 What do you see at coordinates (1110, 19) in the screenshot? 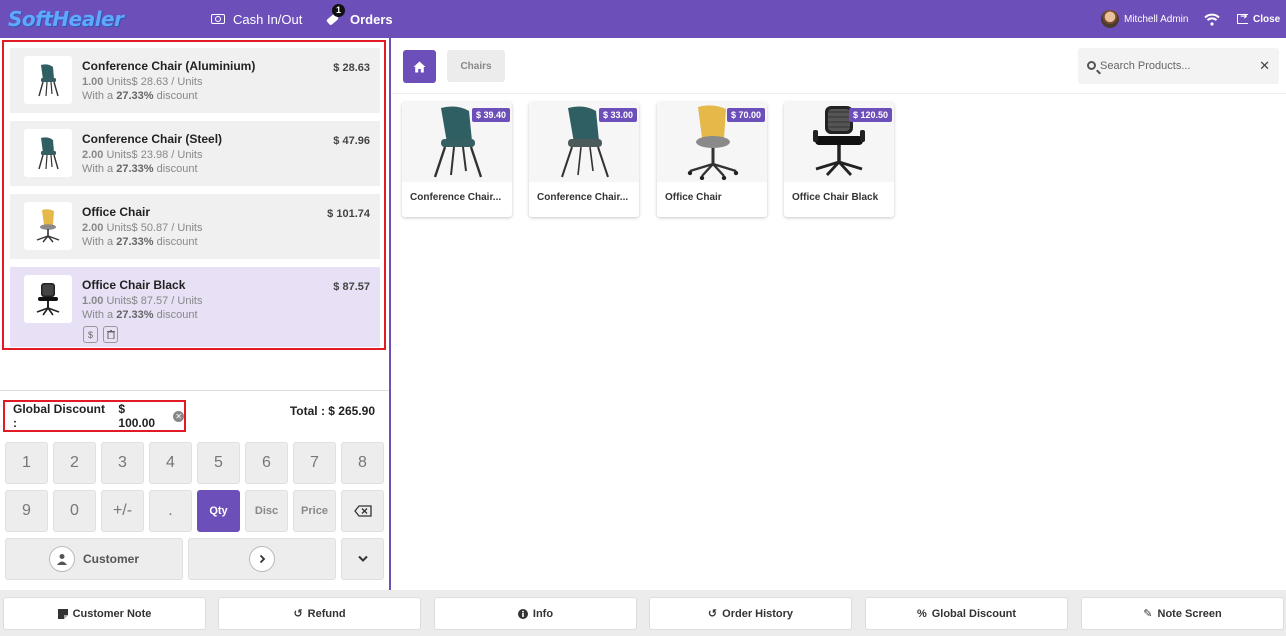
I see `user-avatar` at bounding box center [1110, 19].